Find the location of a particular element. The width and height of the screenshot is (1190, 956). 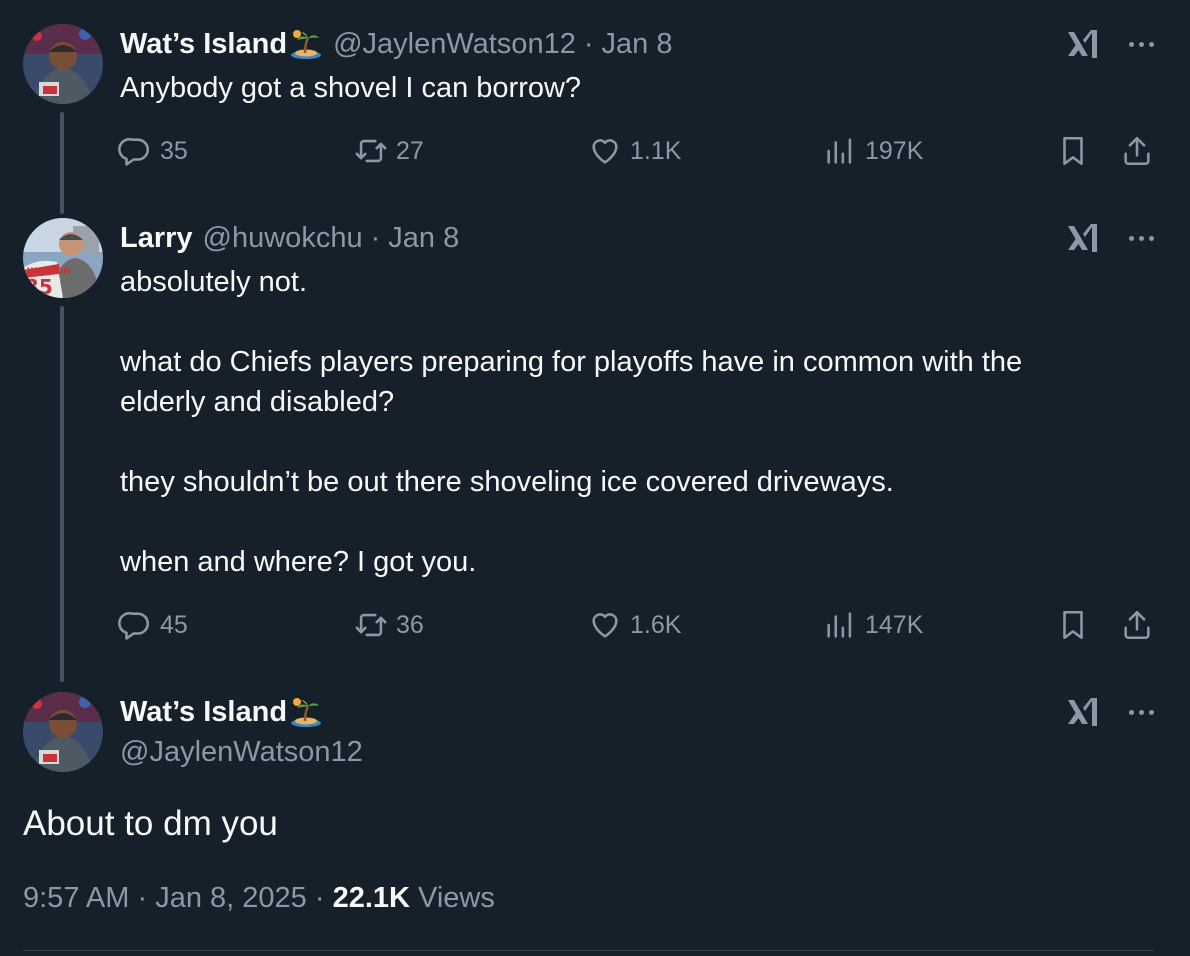

tweet-text: Anybody got a shovel I can borrow? is located at coordinates (351, 88).